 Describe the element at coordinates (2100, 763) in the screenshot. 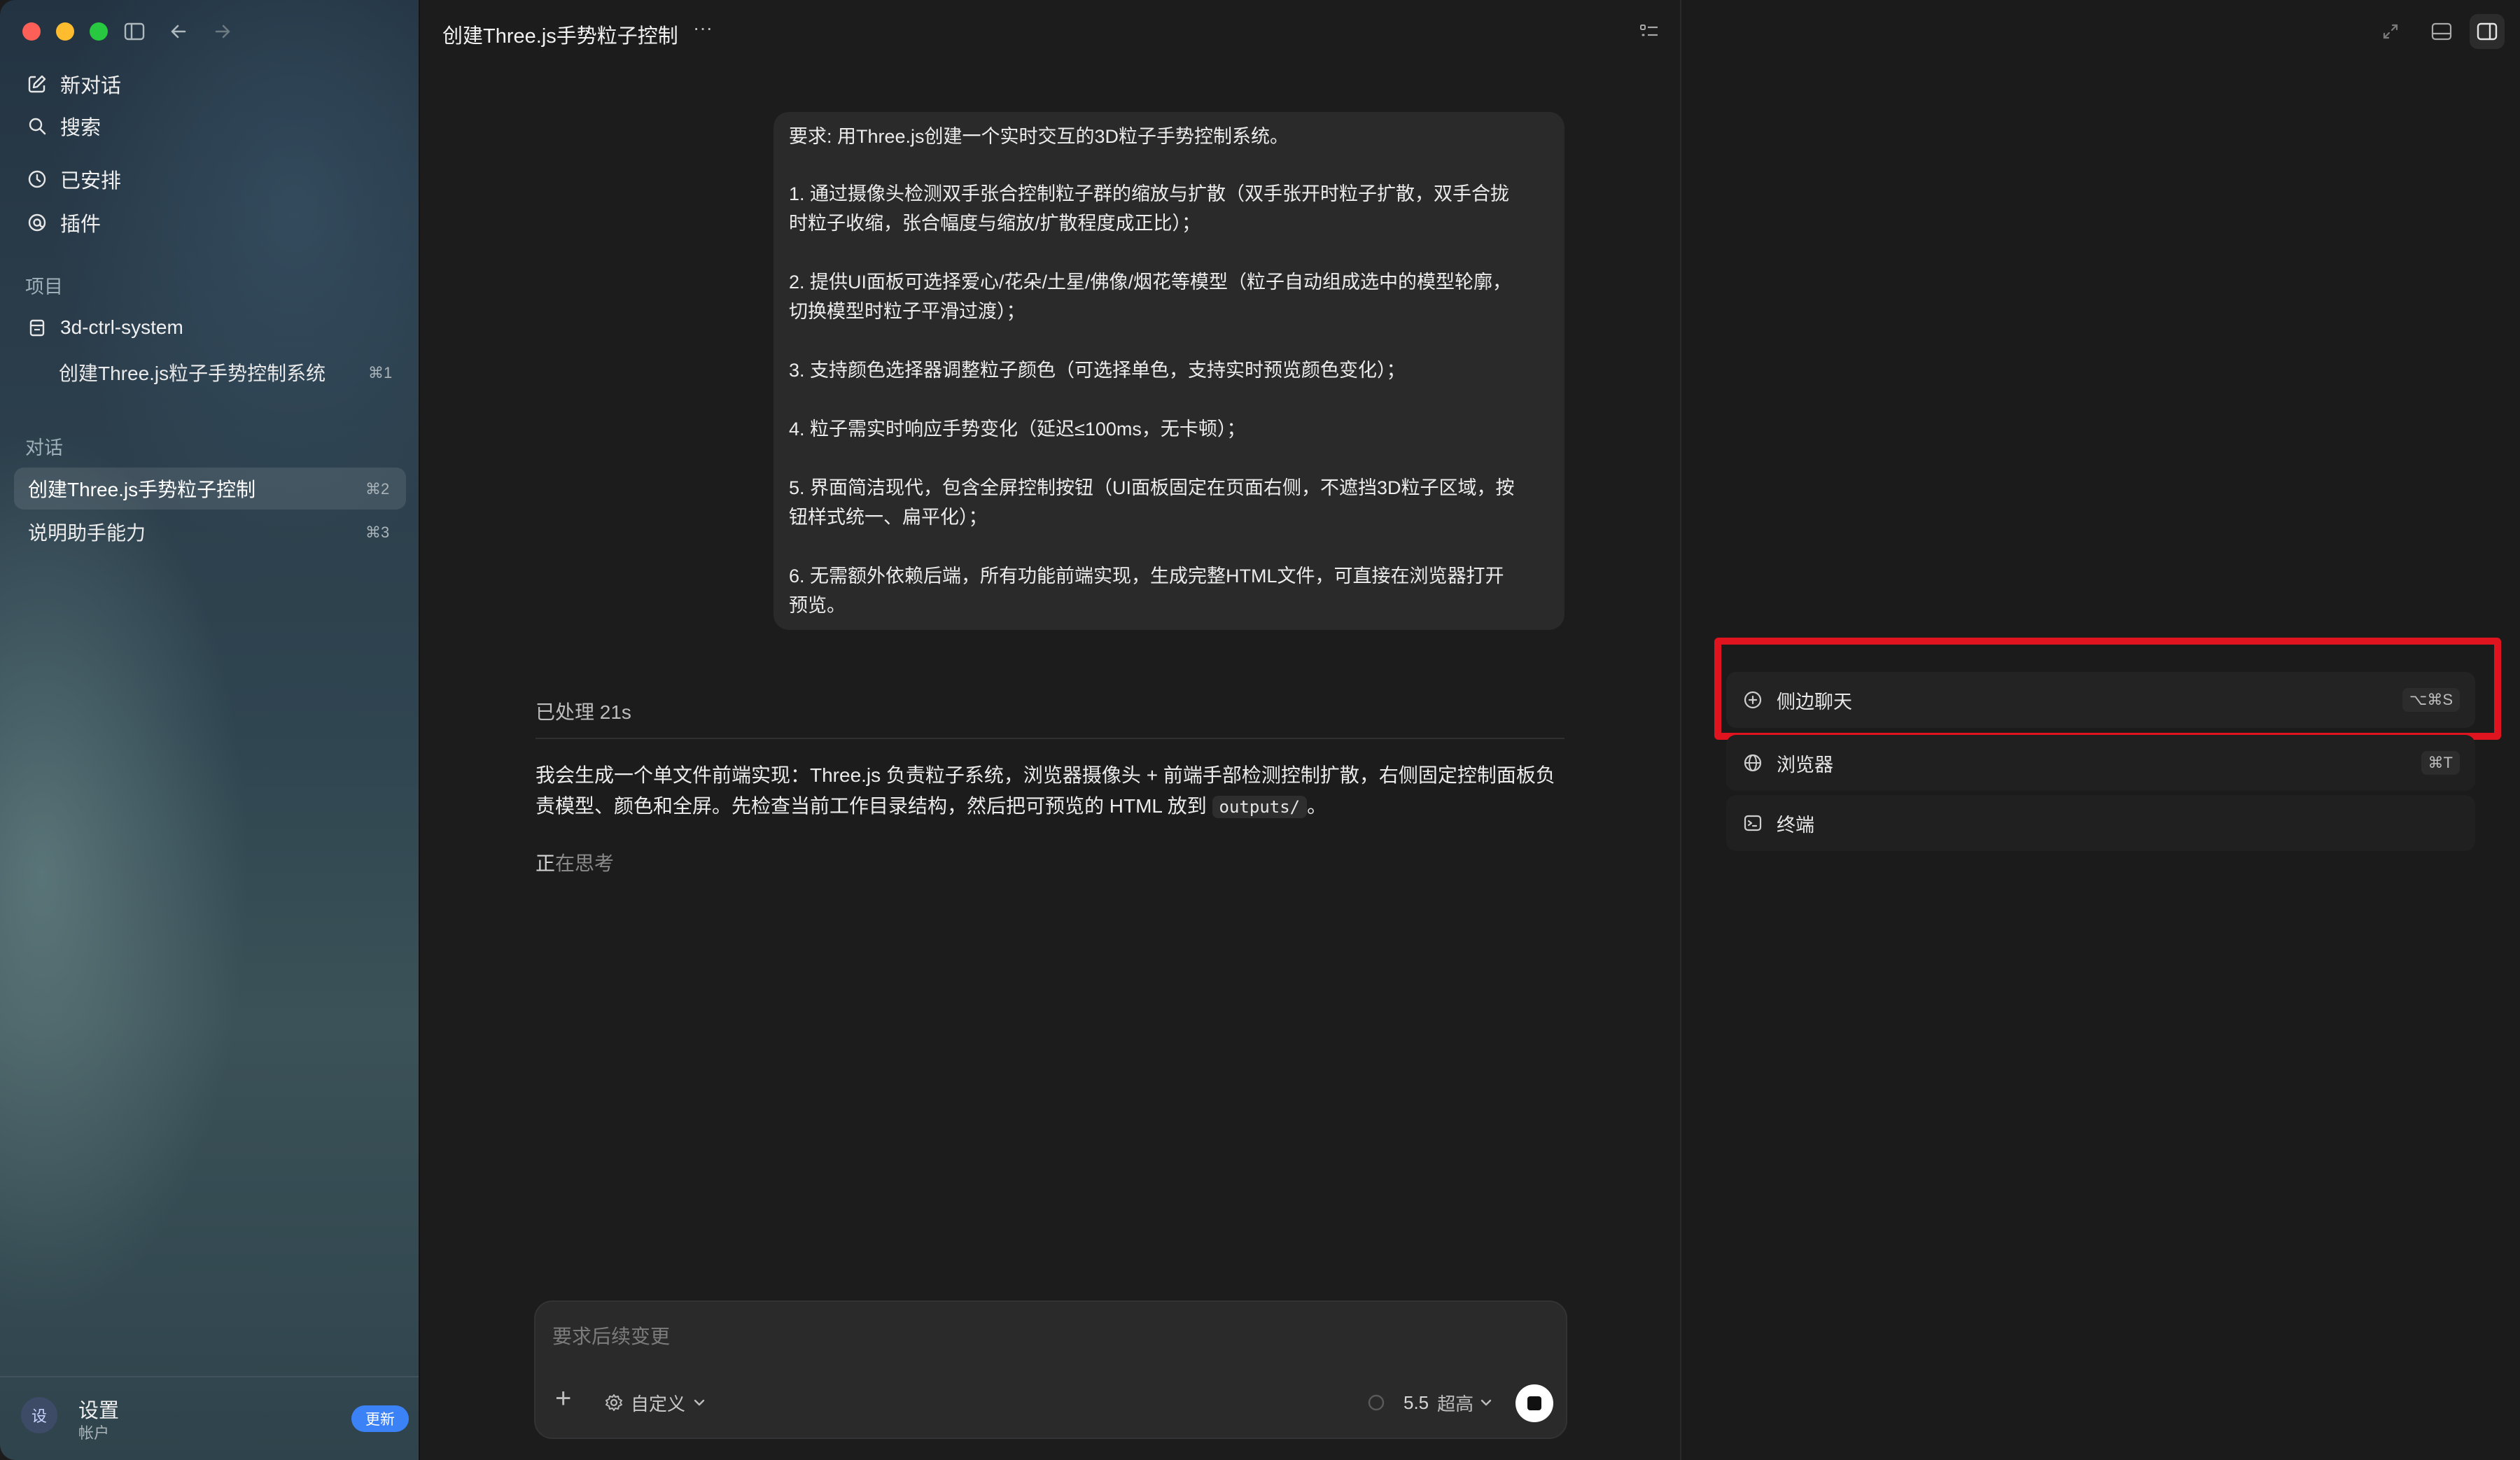

I see `browser-option: 浏览器 ⌘T` at that location.